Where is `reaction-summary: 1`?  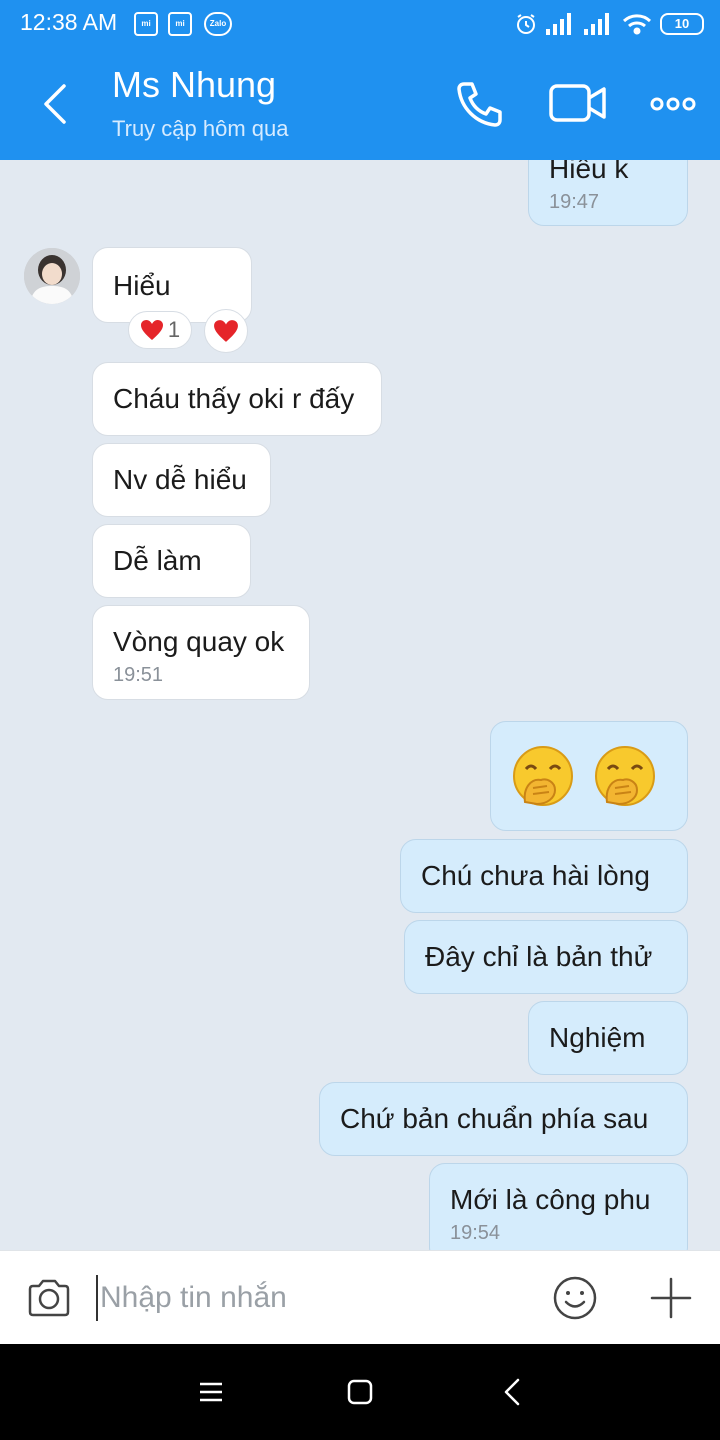 reaction-summary: 1 is located at coordinates (160, 330).